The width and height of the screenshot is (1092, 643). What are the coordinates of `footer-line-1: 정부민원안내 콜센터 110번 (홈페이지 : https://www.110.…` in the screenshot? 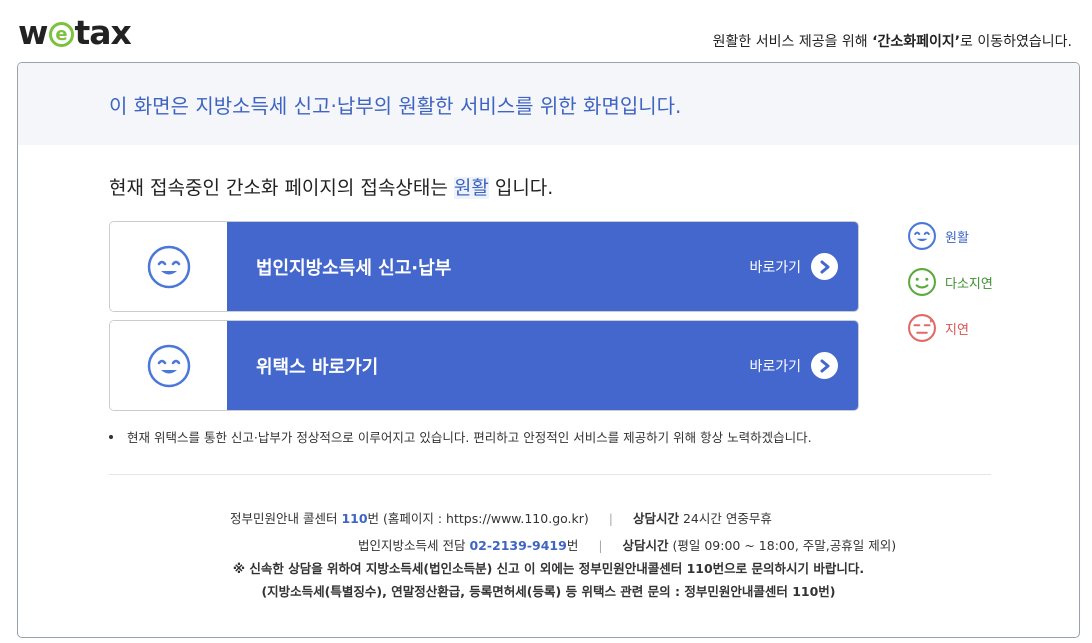 It's located at (501, 517).